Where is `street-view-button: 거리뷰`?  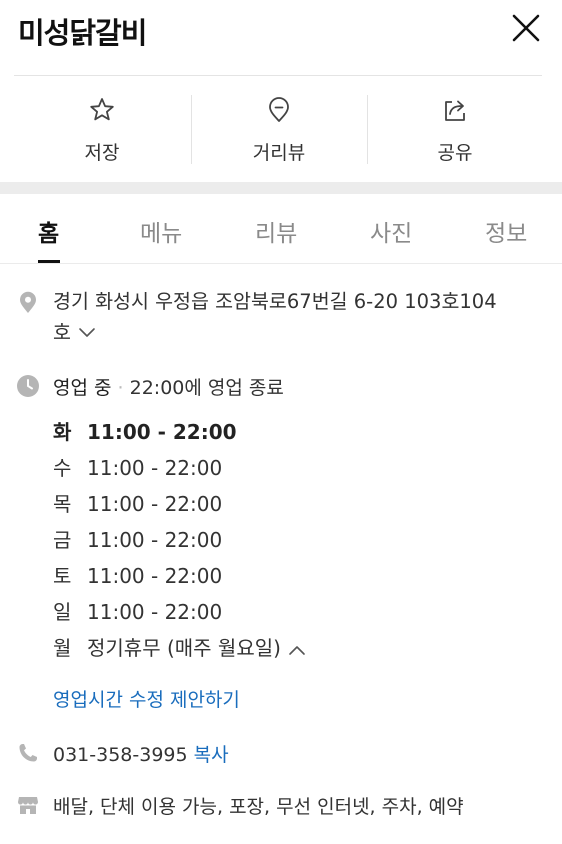
street-view-button: 거리뷰 is located at coordinates (279, 129).